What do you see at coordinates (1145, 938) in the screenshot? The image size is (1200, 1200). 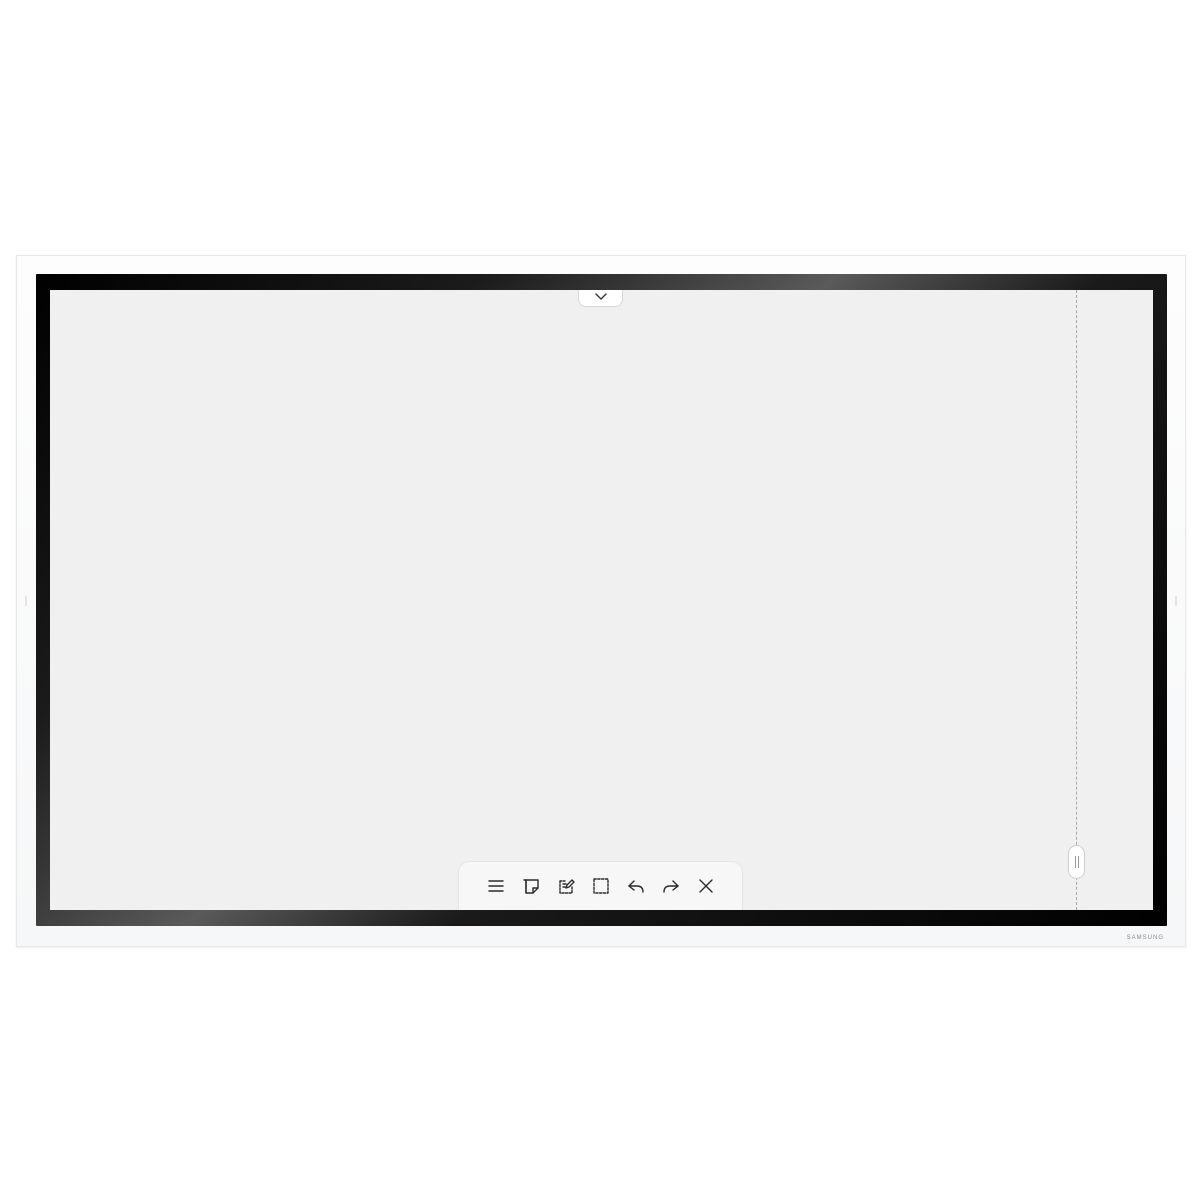 I see `brand-logo: SAMSUNG` at bounding box center [1145, 938].